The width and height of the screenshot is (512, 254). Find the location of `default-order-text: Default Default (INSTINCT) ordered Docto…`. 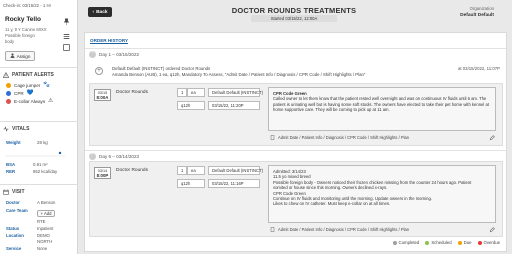

default-order-text: Default Default (INSTINCT) ordered Docto… is located at coordinates (161, 68).